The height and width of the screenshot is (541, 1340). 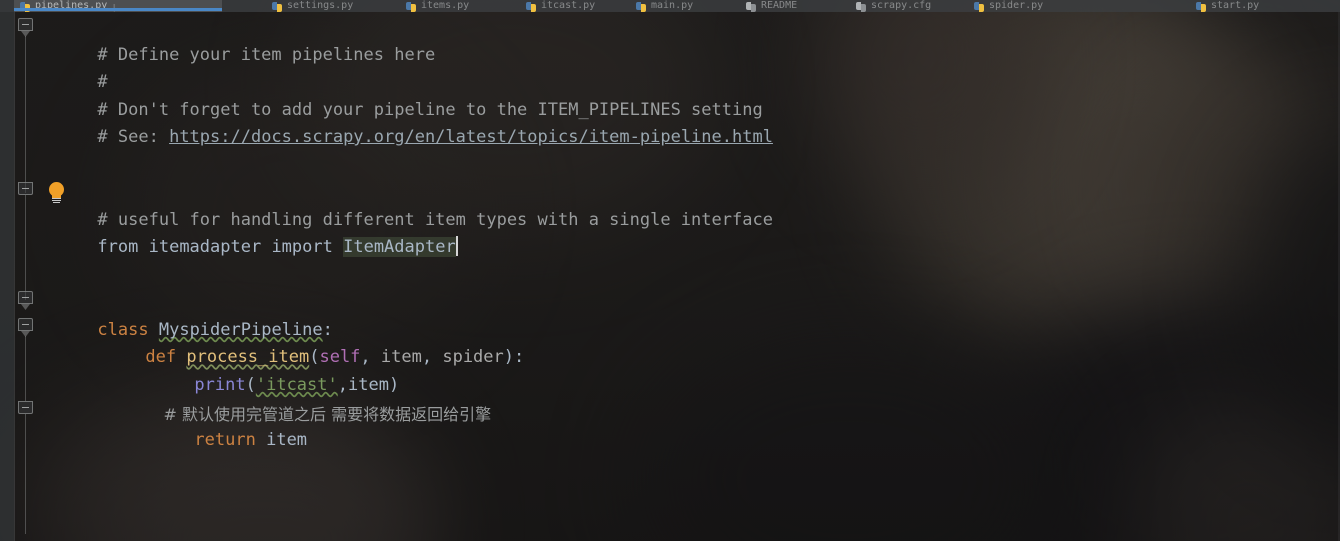 What do you see at coordinates (18, 276) in the screenshot?
I see `code-folding-rail` at bounding box center [18, 276].